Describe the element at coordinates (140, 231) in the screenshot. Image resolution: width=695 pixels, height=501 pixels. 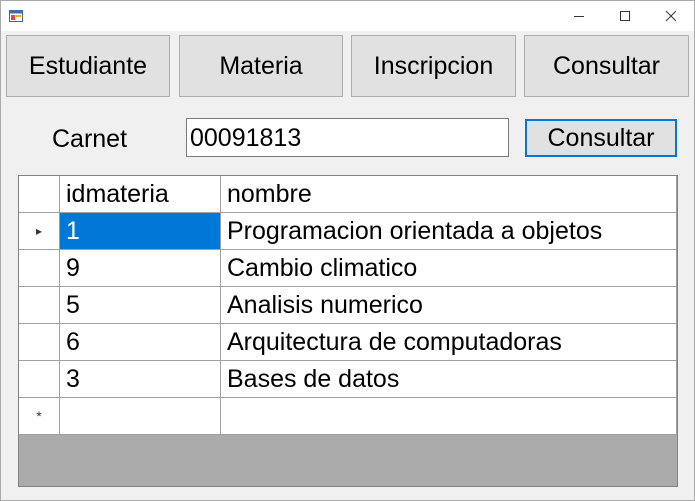
I see `cell-idmateria: 1` at that location.